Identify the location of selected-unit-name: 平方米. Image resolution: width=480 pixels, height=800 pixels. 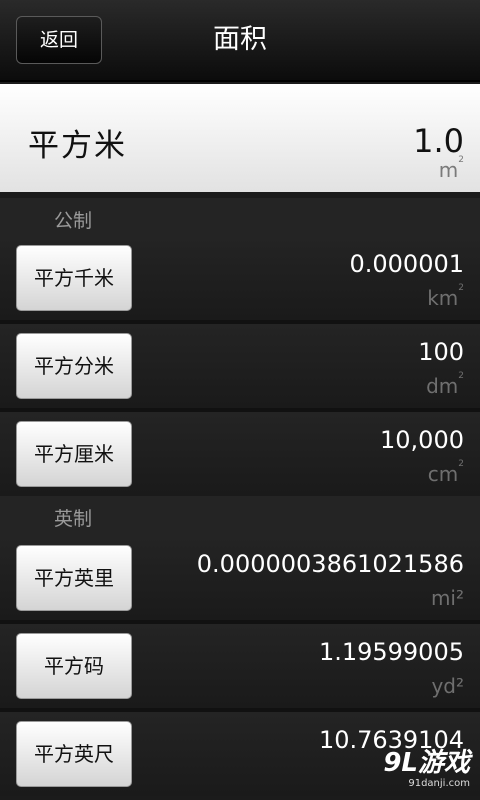
(77, 146).